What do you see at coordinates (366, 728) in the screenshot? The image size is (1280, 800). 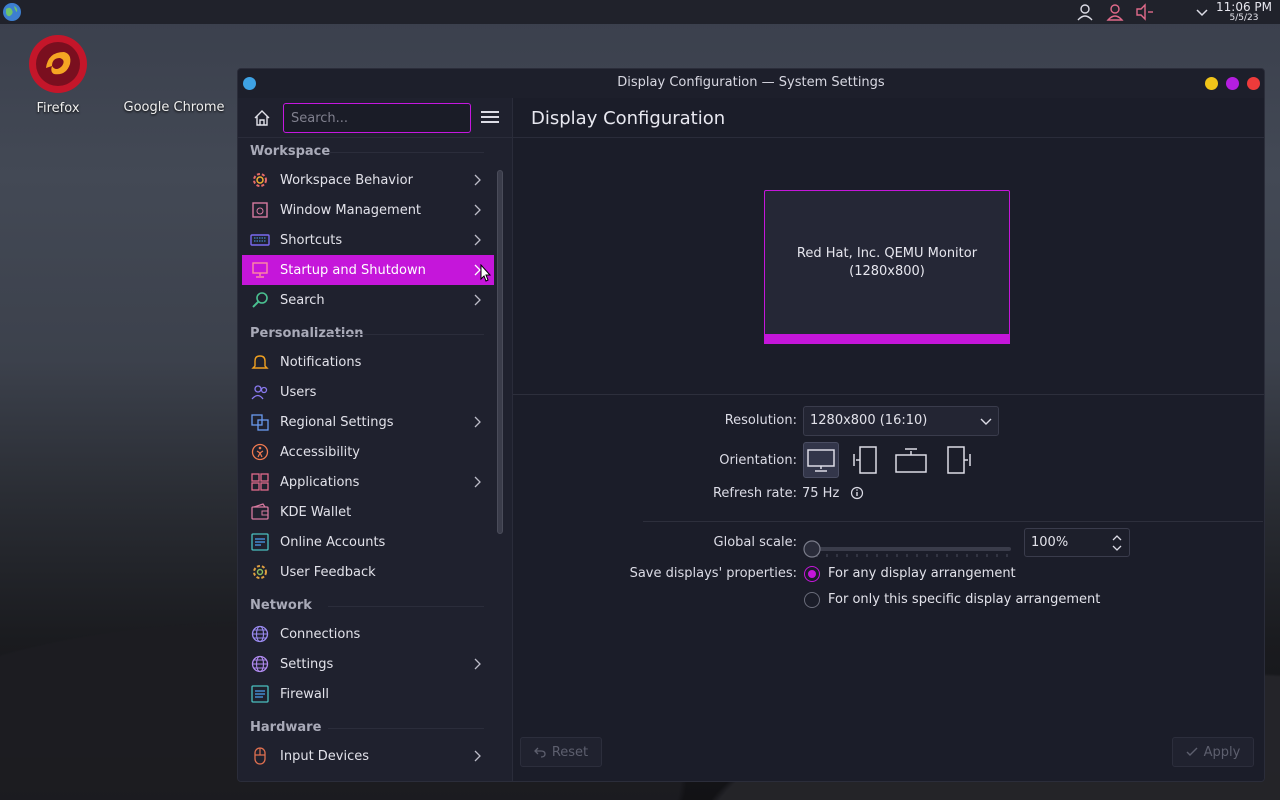 I see `category-hardware: Hardware` at bounding box center [366, 728].